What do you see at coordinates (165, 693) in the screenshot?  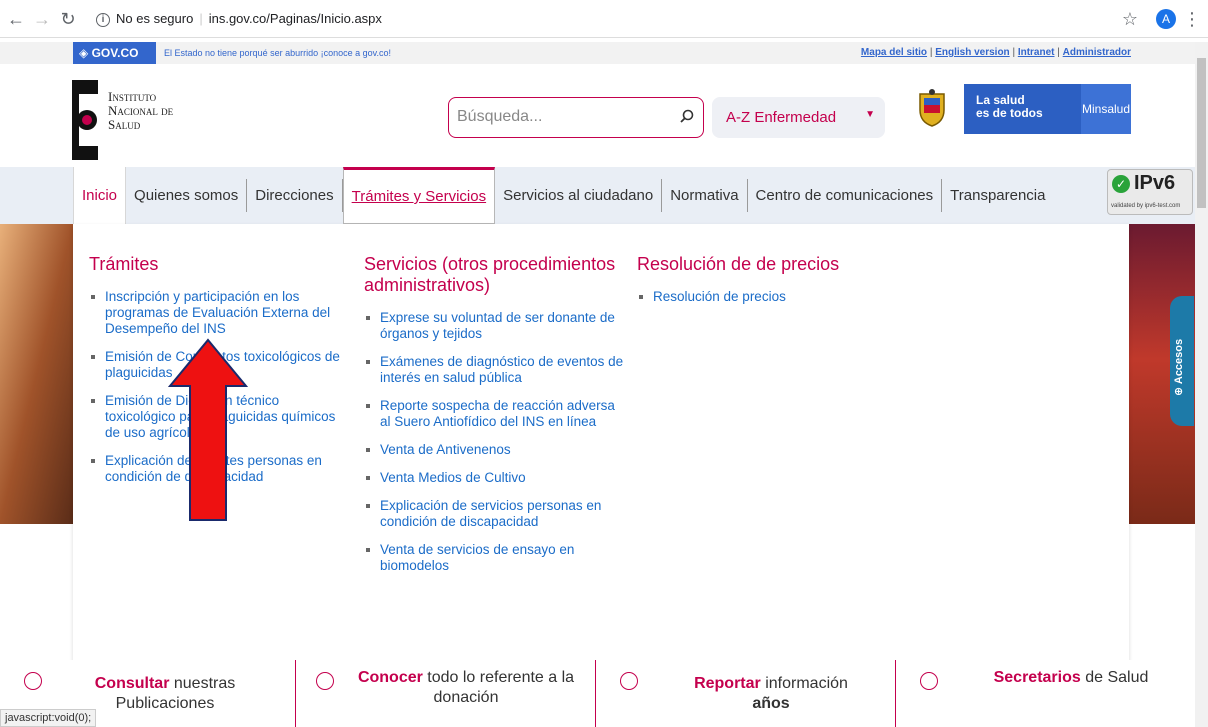 I see `card-text: Consultar nuestras Publicaciones` at bounding box center [165, 693].